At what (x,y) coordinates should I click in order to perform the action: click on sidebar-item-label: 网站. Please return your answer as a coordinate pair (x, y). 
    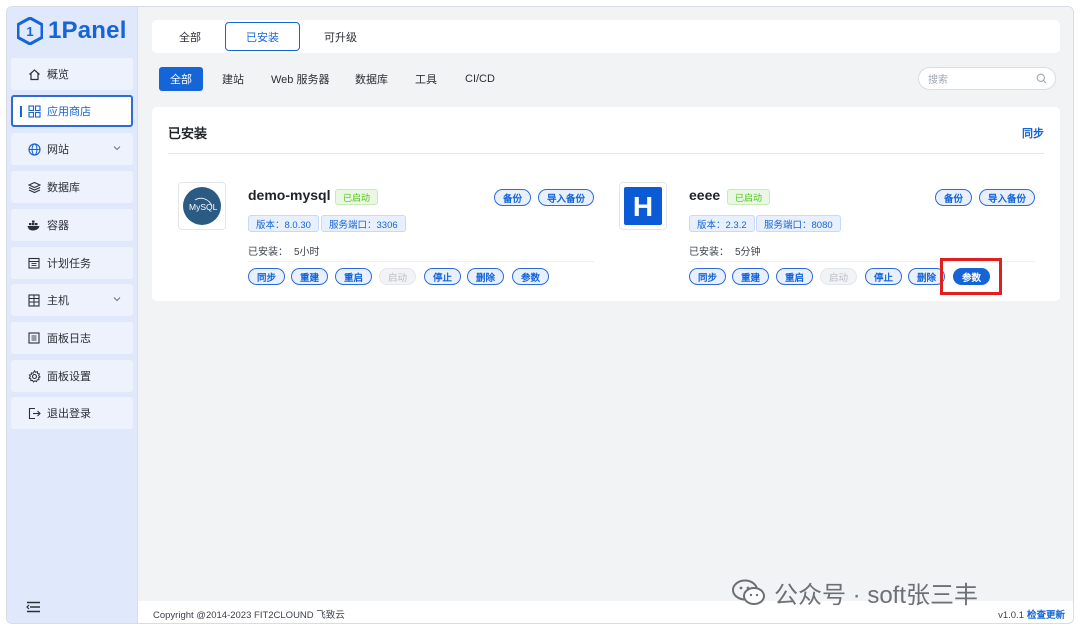
    Looking at the image, I should click on (58, 150).